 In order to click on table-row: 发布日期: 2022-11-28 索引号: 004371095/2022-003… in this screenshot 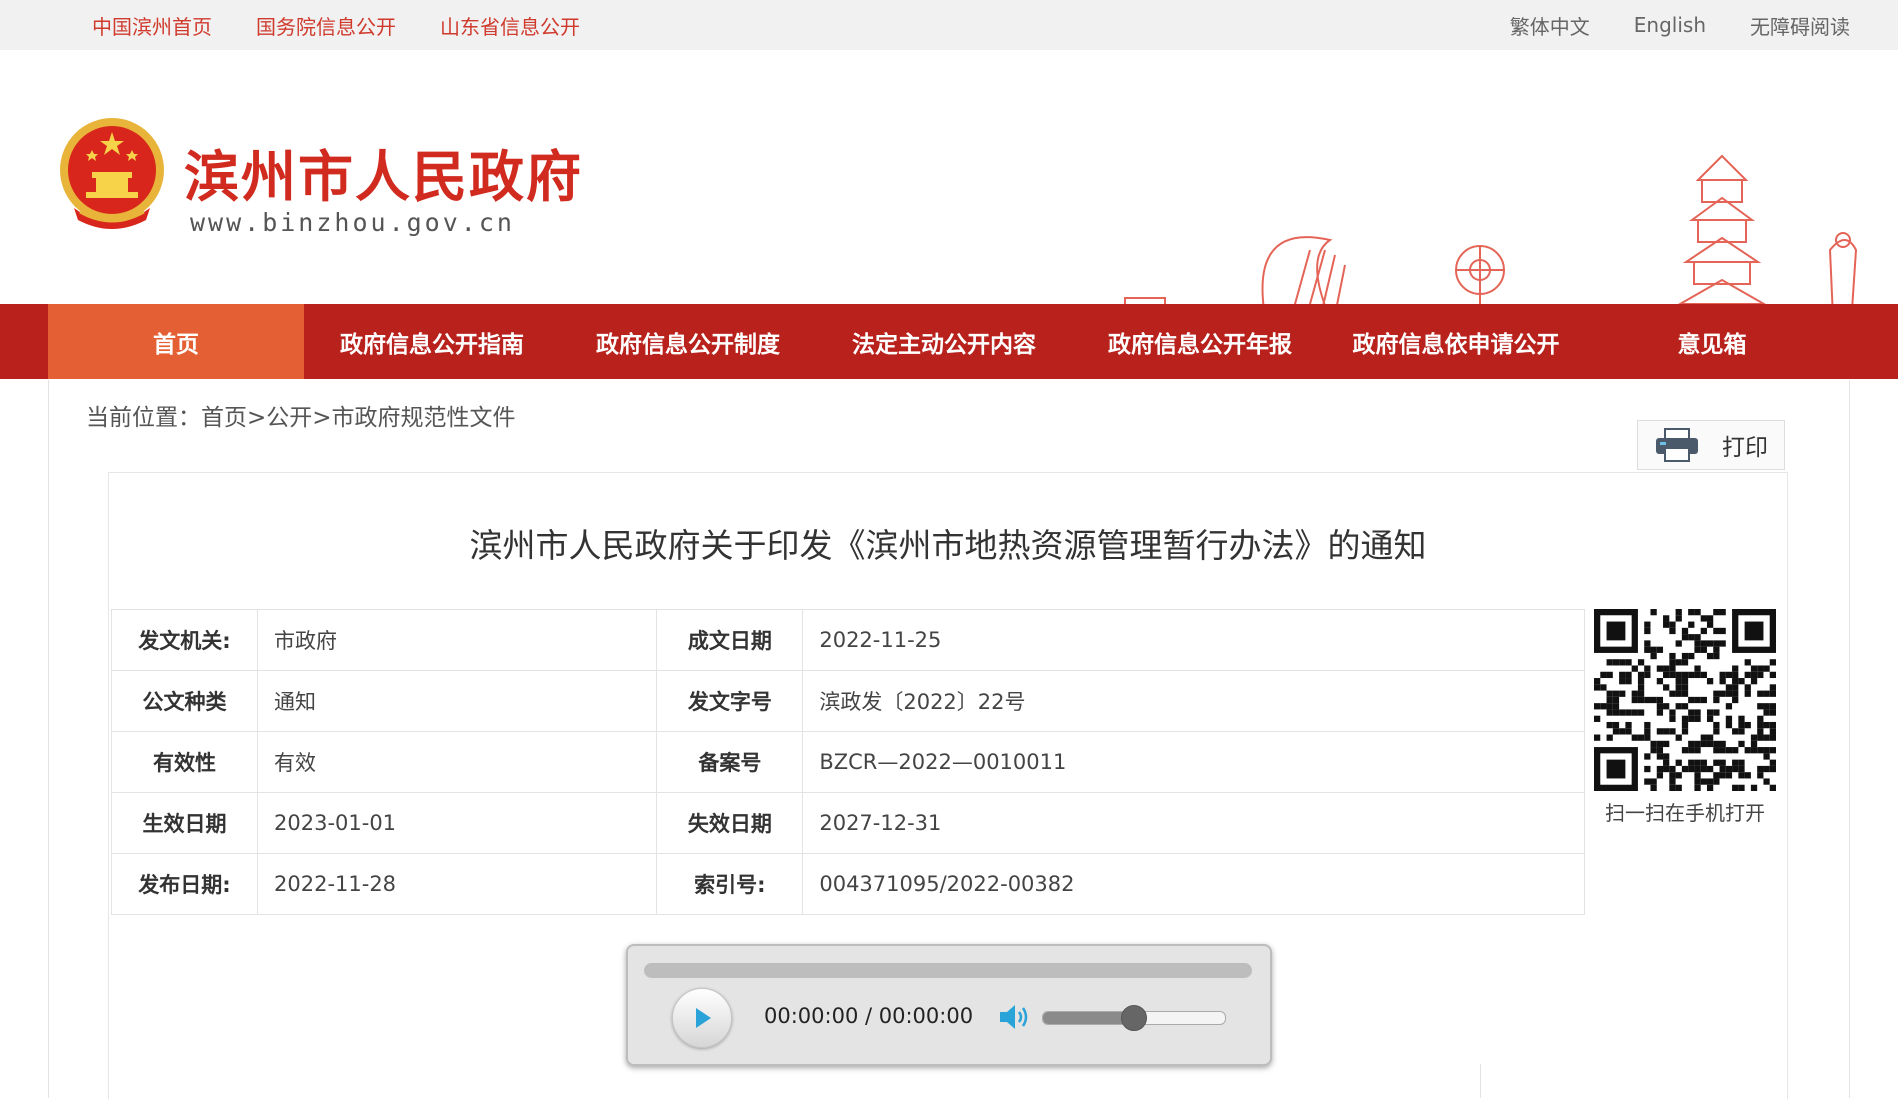, I will do `click(848, 884)`.